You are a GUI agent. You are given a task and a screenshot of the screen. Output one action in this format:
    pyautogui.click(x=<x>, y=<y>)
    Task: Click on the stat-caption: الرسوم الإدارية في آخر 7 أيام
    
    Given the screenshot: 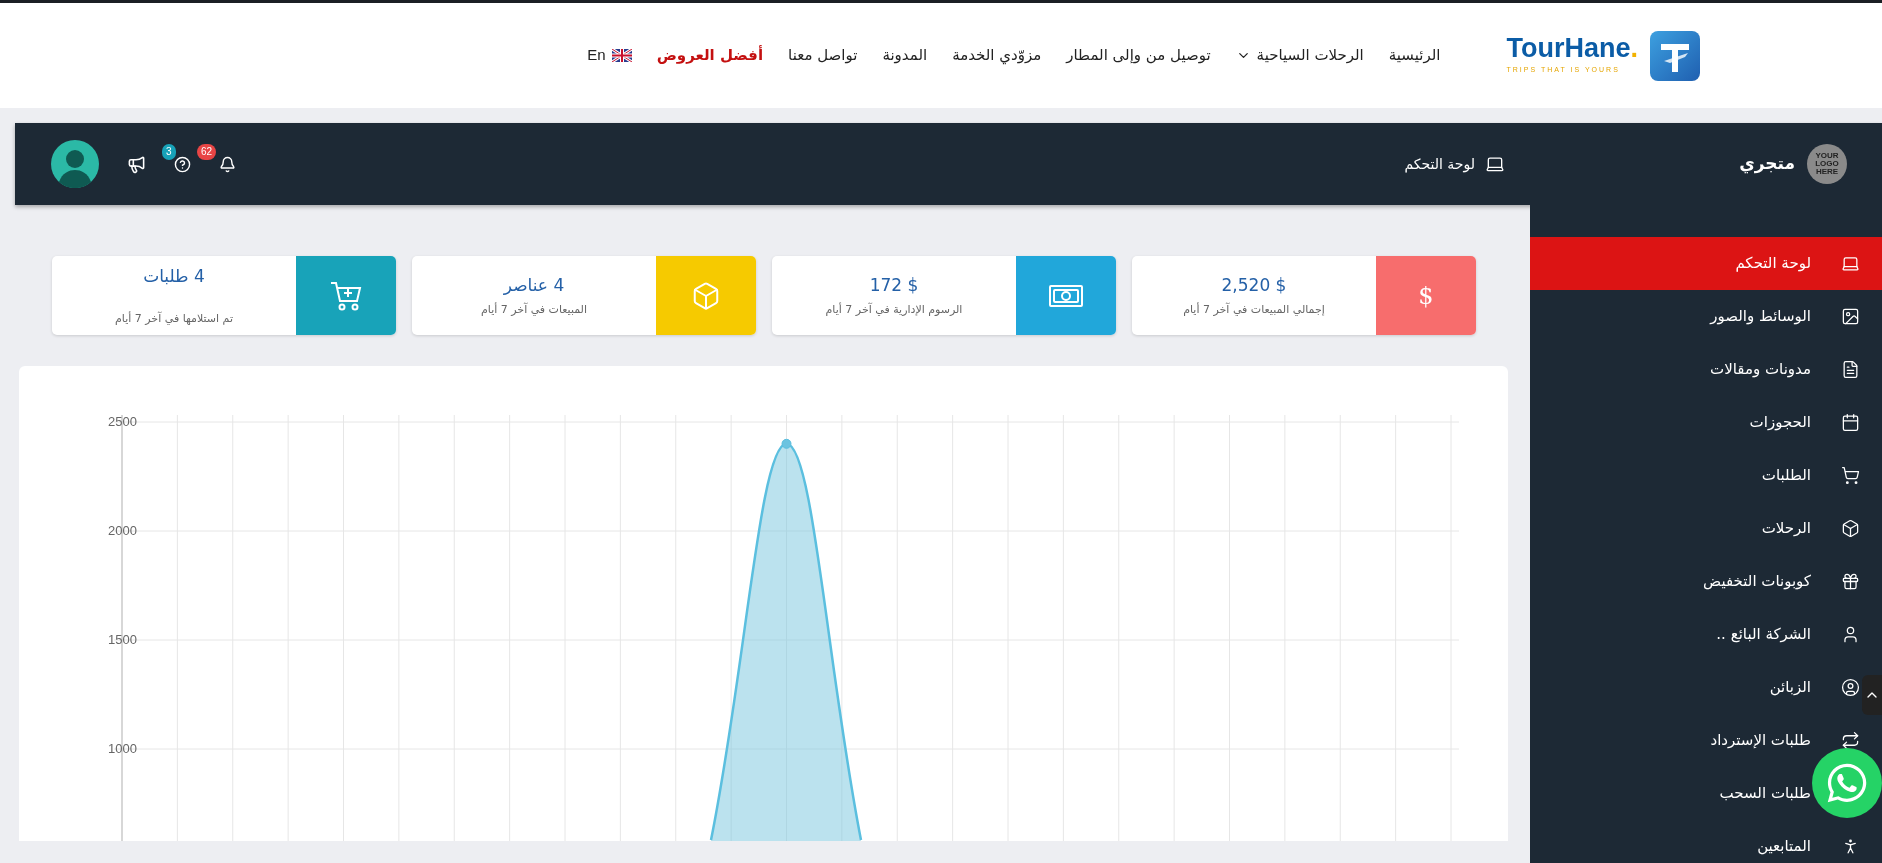 What is the action you would take?
    pyautogui.click(x=894, y=310)
    